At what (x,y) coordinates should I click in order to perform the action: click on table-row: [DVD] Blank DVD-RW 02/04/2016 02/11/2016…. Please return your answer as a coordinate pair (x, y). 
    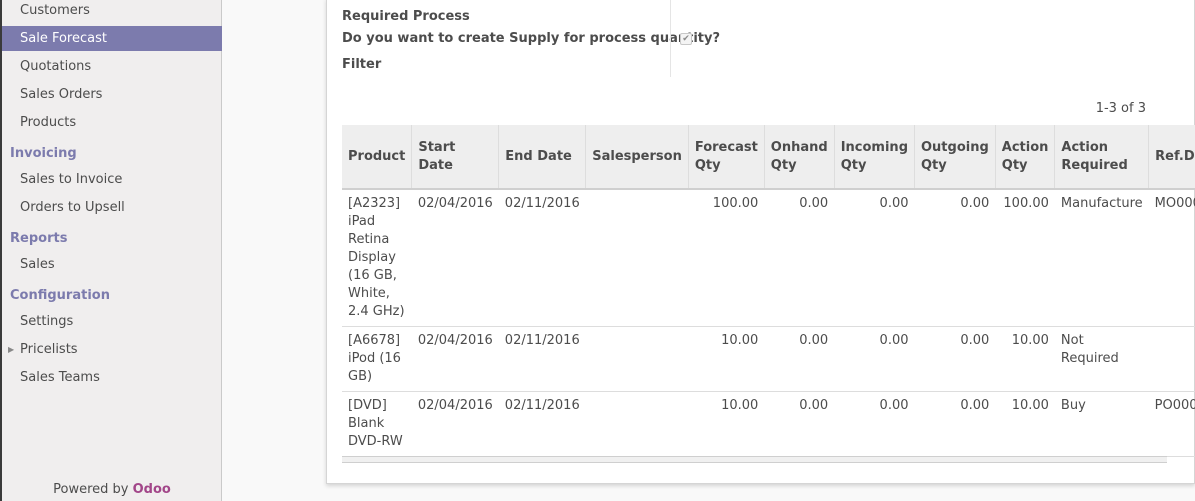
    Looking at the image, I should click on (768, 424).